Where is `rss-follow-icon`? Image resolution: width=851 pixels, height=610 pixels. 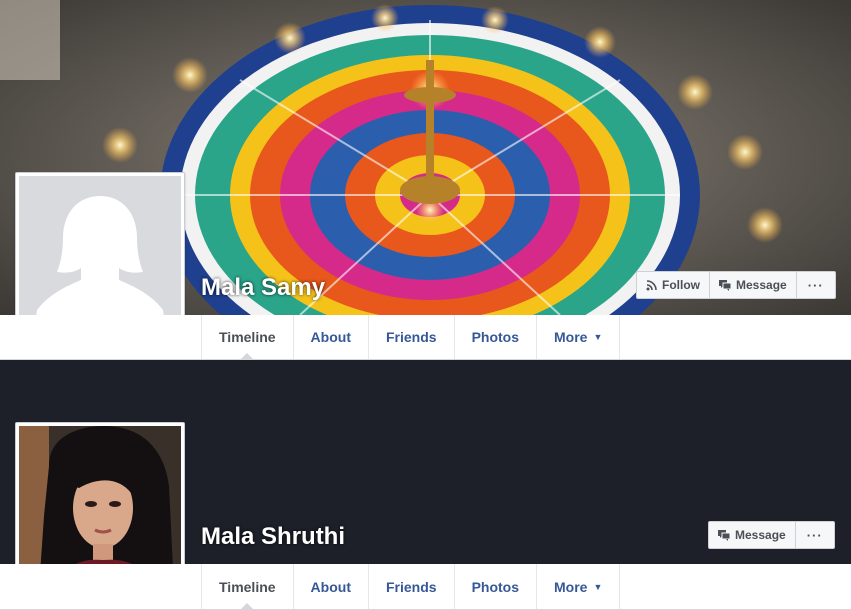 rss-follow-icon is located at coordinates (651, 285).